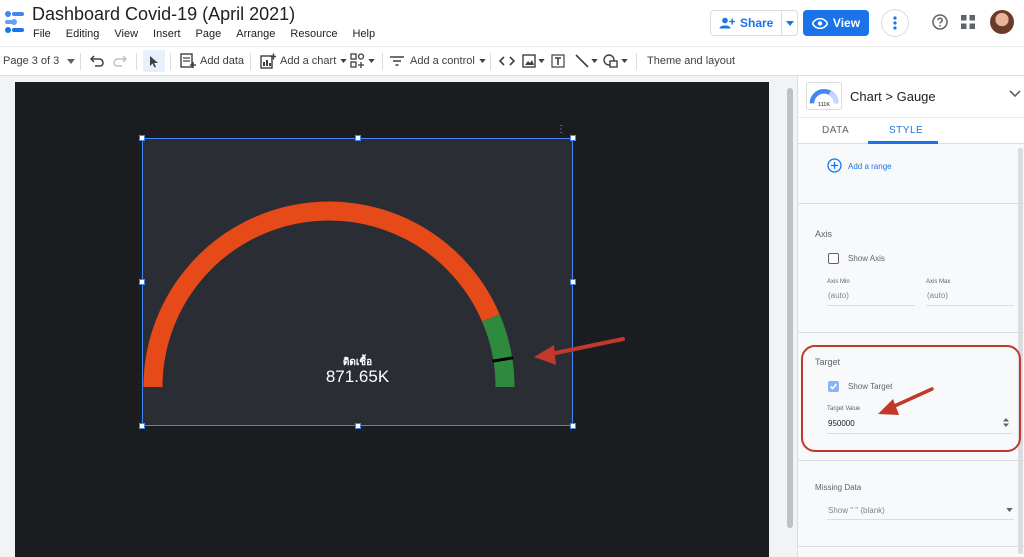 The width and height of the screenshot is (1024, 557). I want to click on missing-data-underline, so click(920, 519).